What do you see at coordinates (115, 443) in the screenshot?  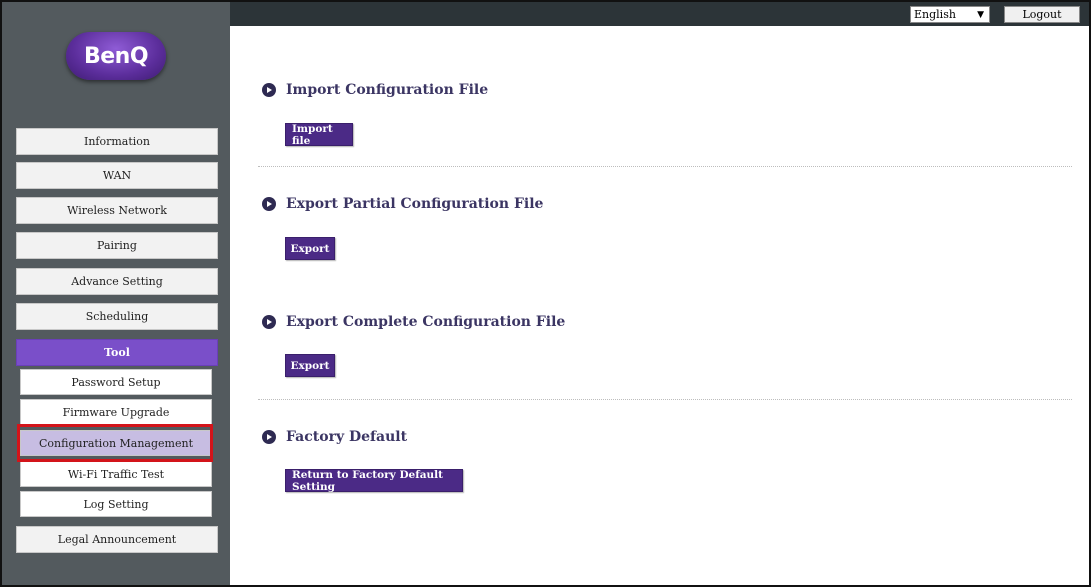 I see `selection-highlight-box` at bounding box center [115, 443].